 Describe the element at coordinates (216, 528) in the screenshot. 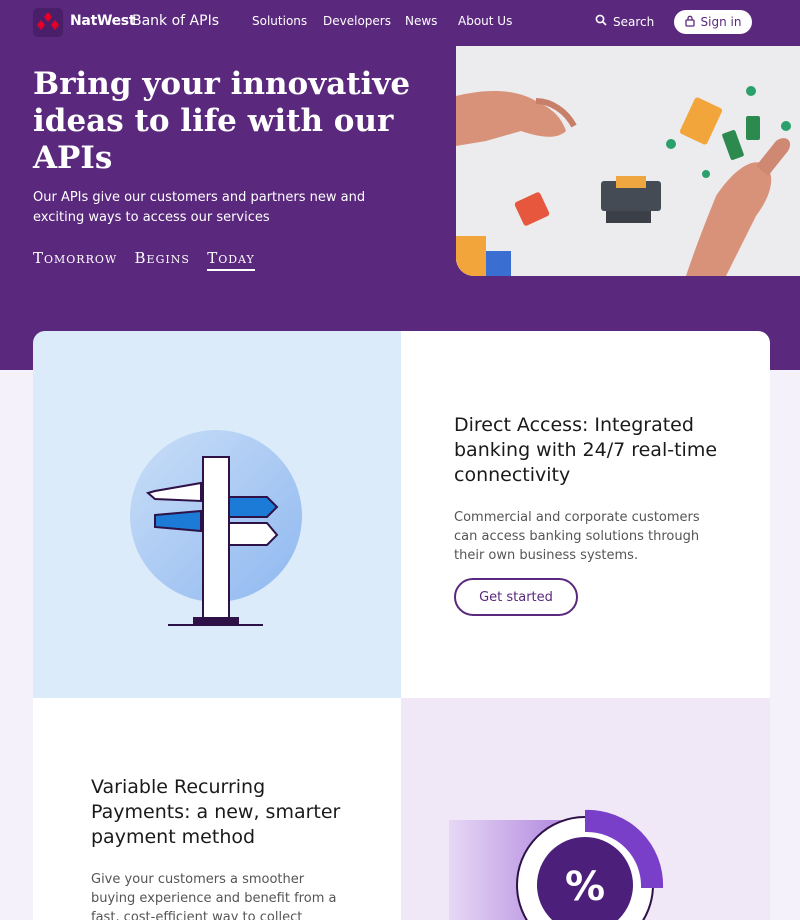

I see `signpost-illustration-icon` at that location.